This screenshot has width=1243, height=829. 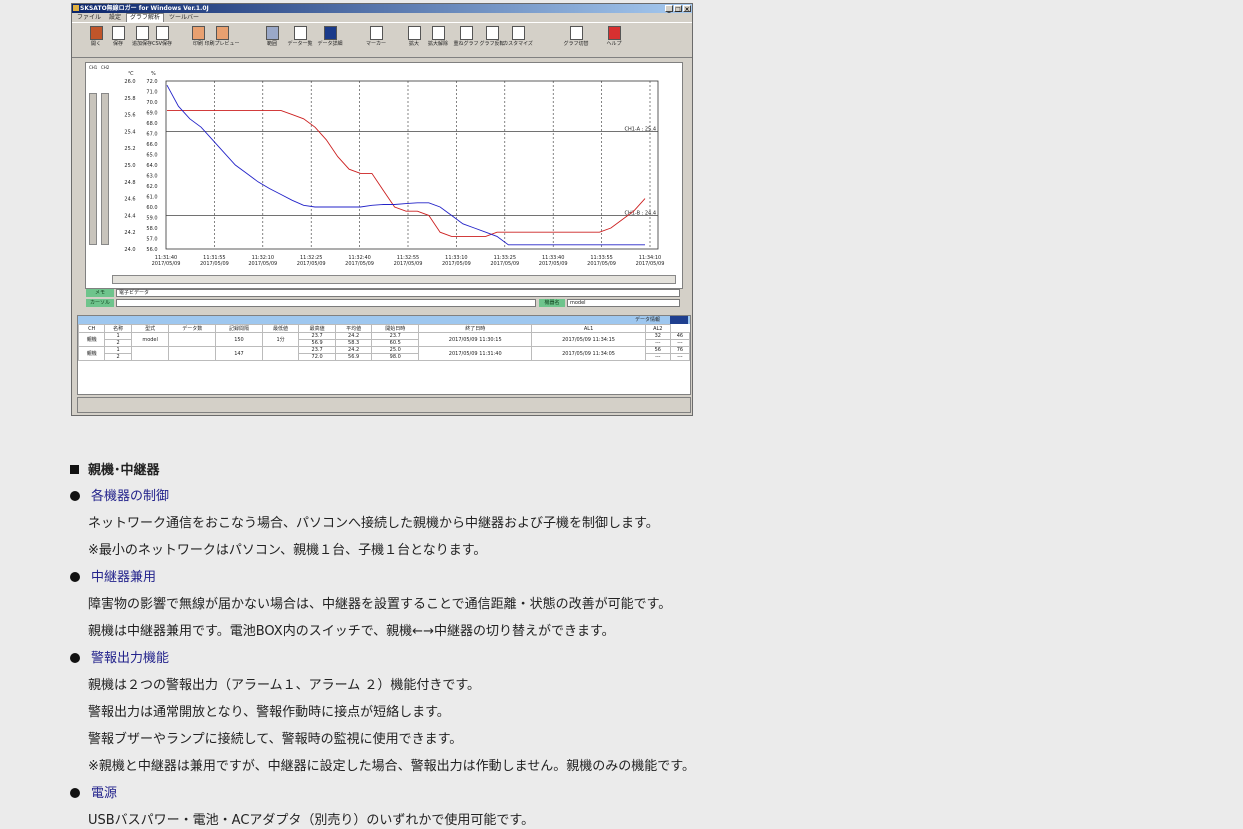 What do you see at coordinates (151, 114) in the screenshot?
I see `y2-tick-label: 69.0` at bounding box center [151, 114].